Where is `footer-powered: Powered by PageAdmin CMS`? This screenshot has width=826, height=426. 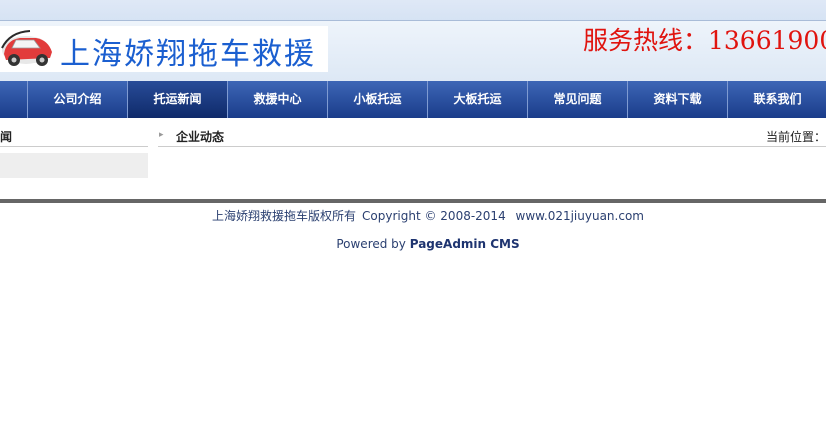
footer-powered: Powered by PageAdmin CMS is located at coordinates (413, 244).